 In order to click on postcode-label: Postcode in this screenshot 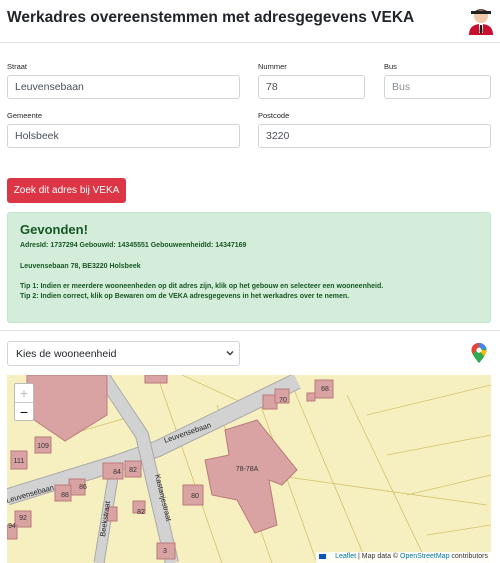, I will do `click(274, 115)`.